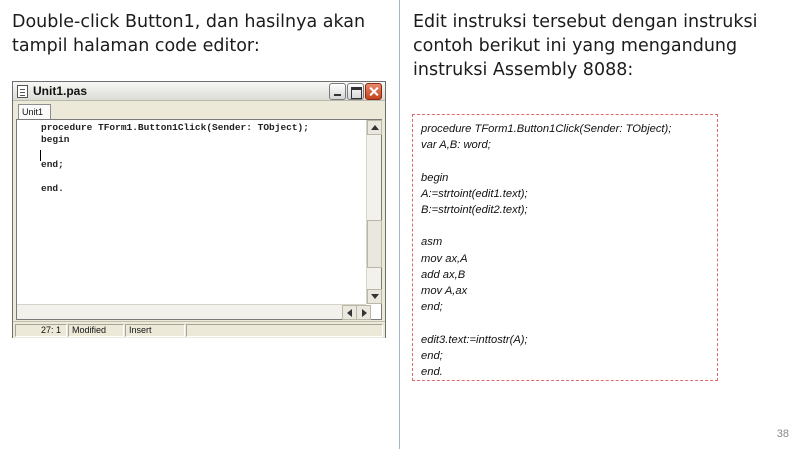  What do you see at coordinates (432, 372) in the screenshot?
I see `code-example-line: end.` at bounding box center [432, 372].